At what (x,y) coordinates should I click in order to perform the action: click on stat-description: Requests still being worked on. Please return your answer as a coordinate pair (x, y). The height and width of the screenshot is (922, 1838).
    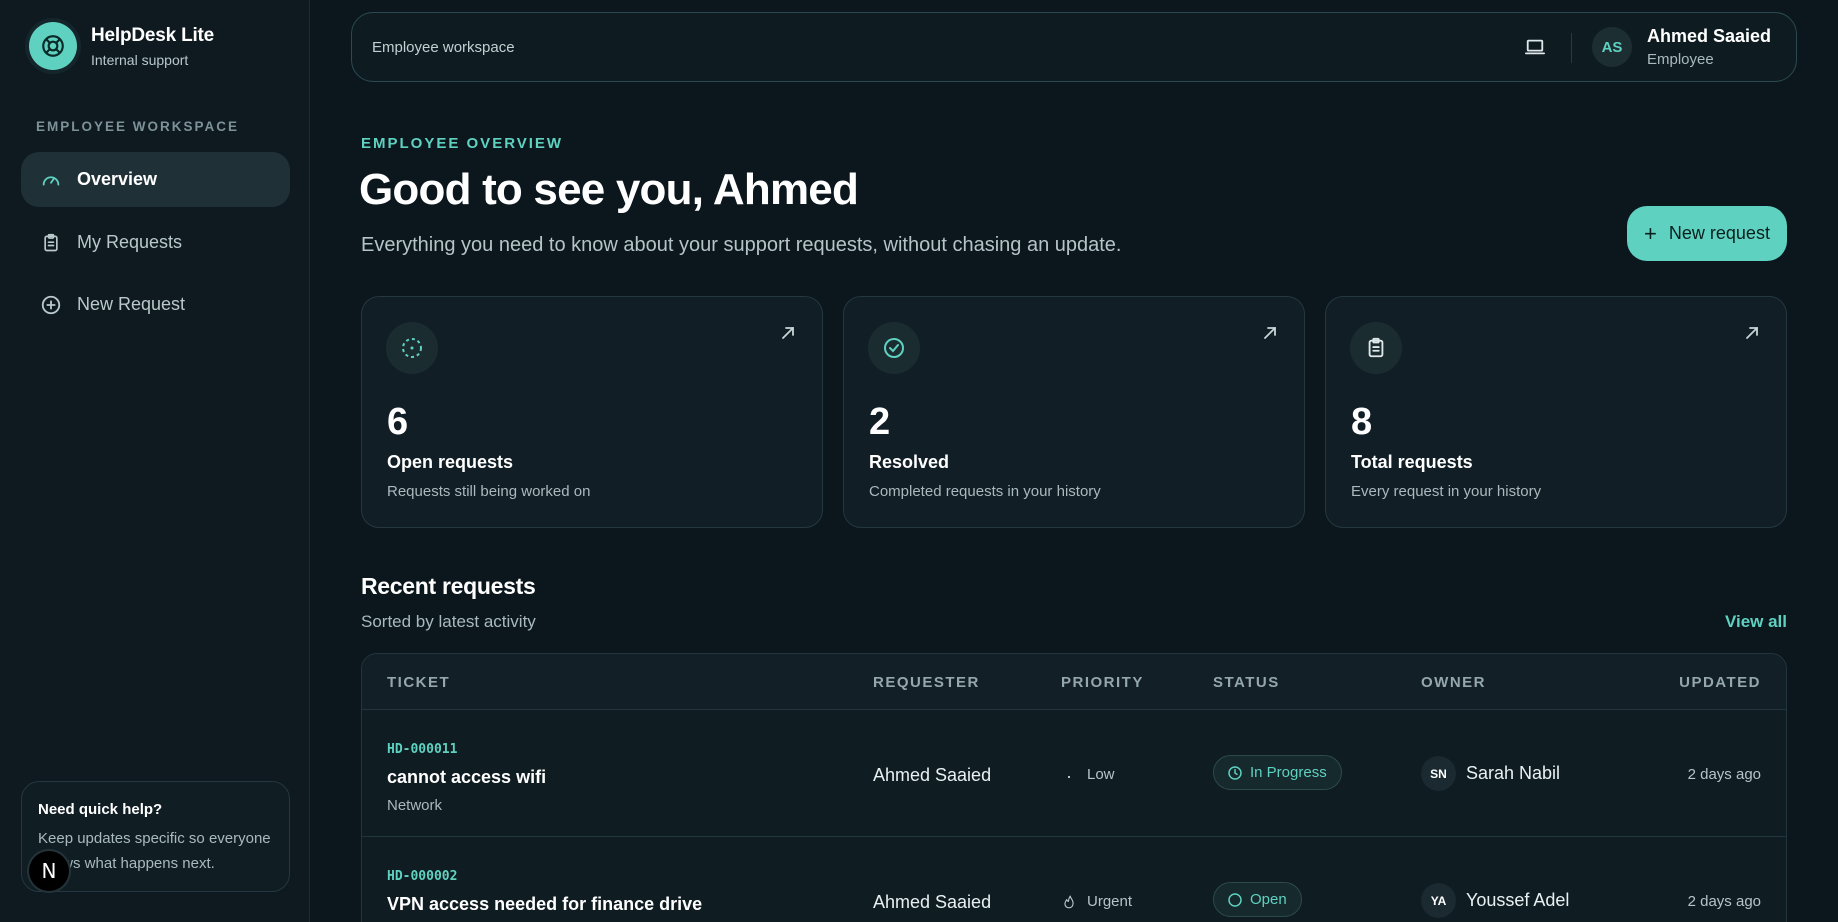
    Looking at the image, I should click on (489, 491).